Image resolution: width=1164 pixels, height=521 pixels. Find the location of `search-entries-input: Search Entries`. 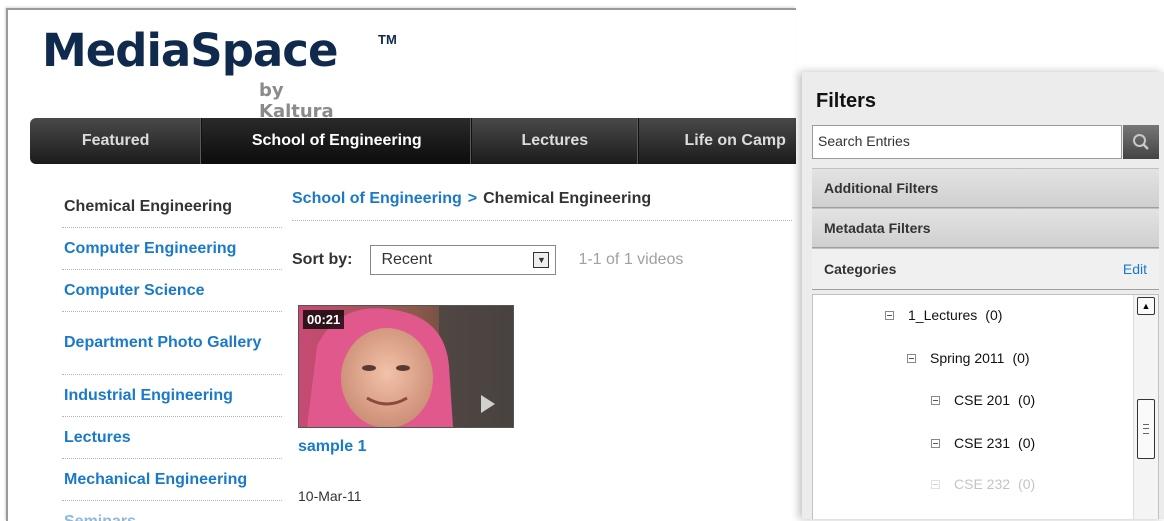

search-entries-input: Search Entries is located at coordinates (967, 142).